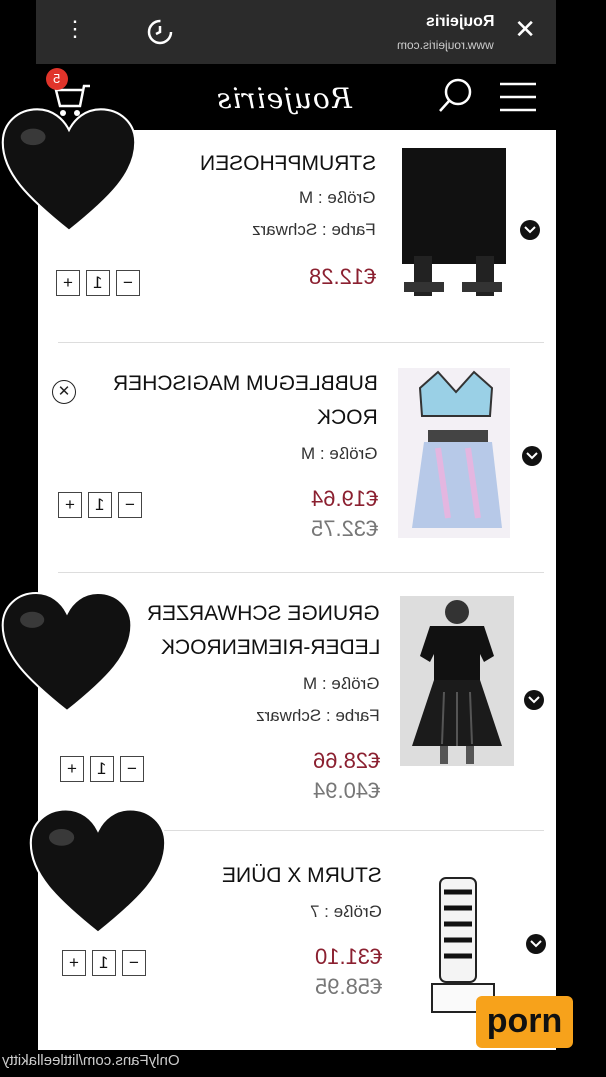  I want to click on watermark-text: OnlyFans.com/littleellakitty, so click(91, 1060).